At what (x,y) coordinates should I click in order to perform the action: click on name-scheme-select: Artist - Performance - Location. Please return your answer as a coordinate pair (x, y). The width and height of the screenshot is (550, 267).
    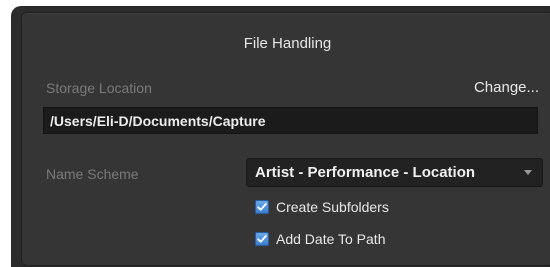
    Looking at the image, I should click on (394, 172).